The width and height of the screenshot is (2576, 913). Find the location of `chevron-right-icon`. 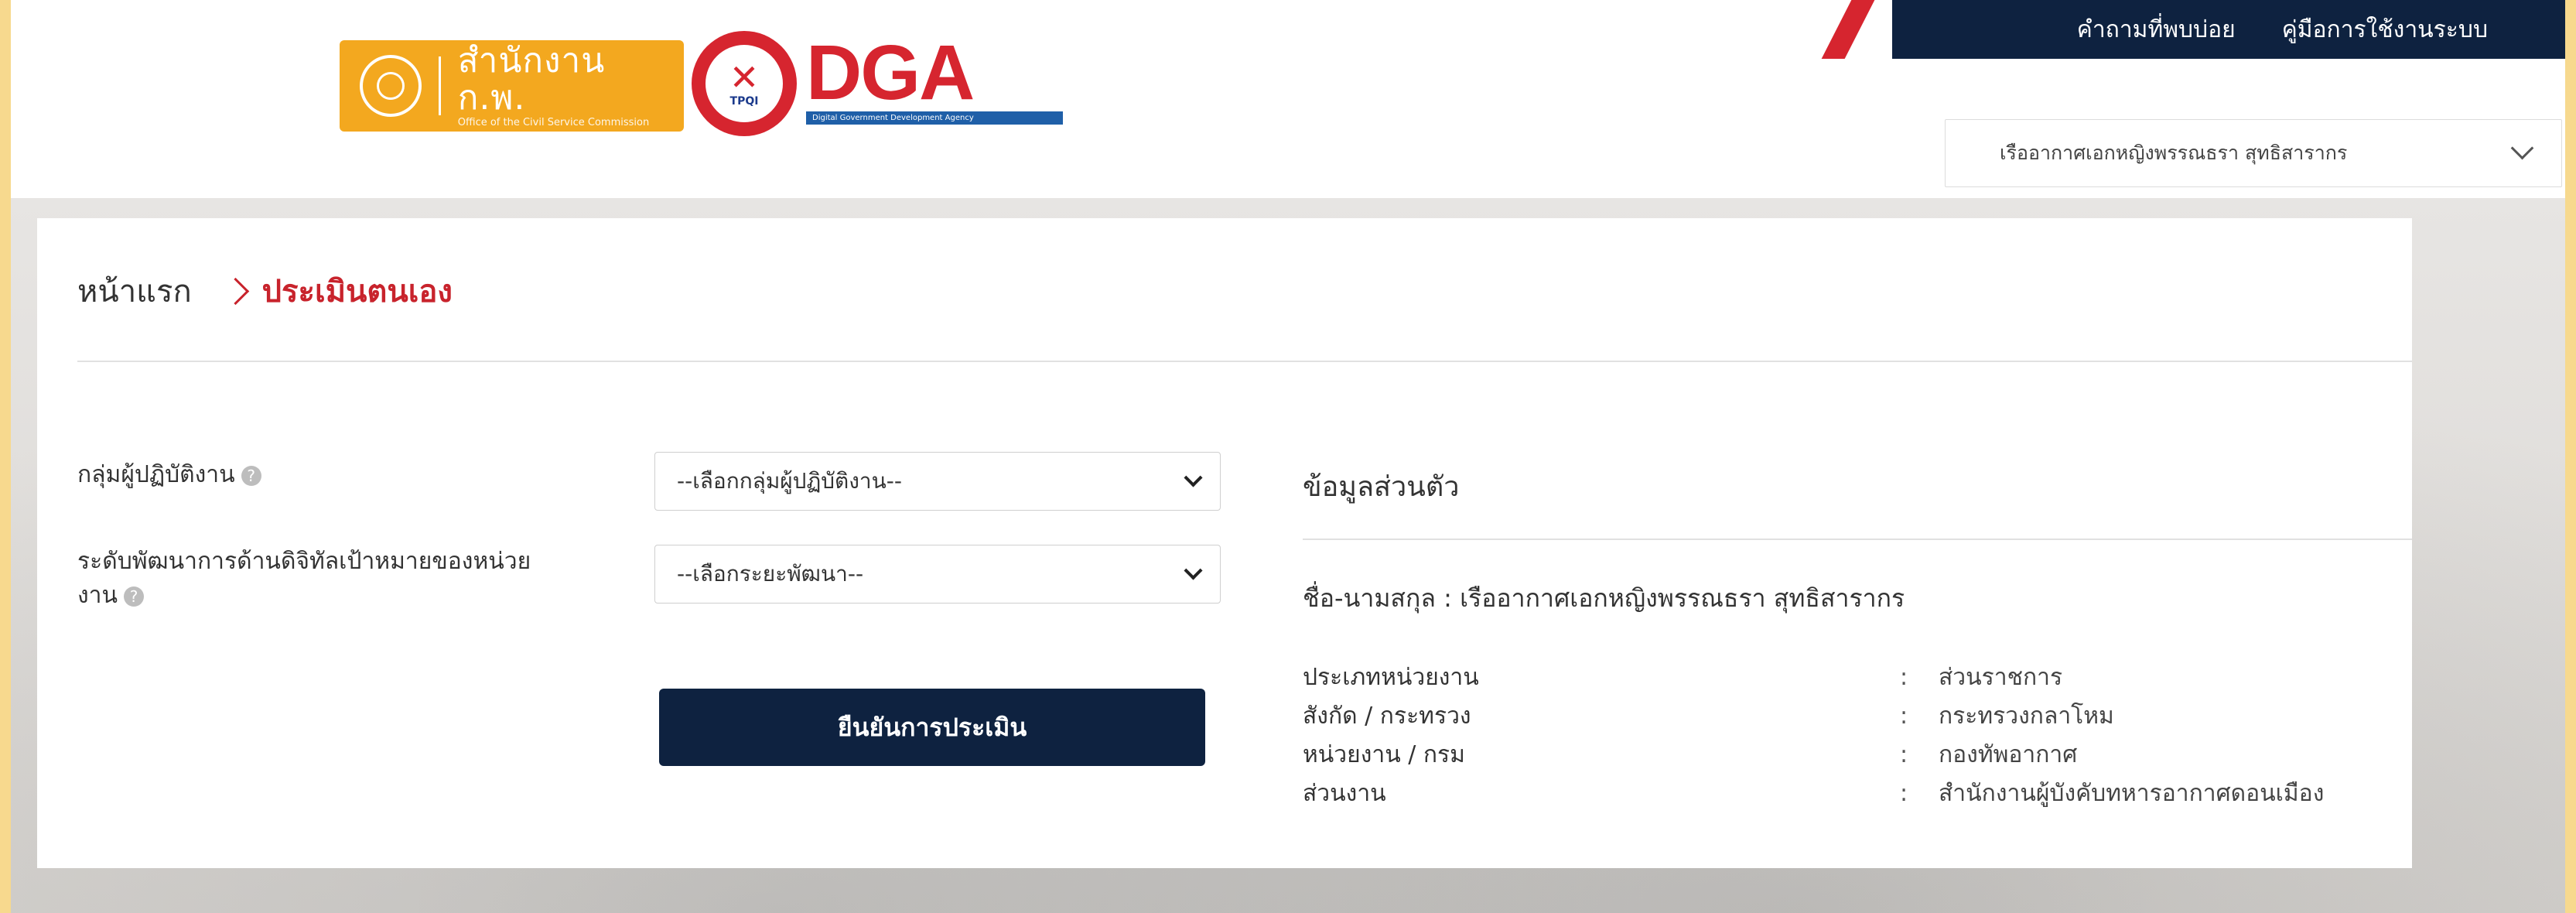

chevron-right-icon is located at coordinates (235, 291).